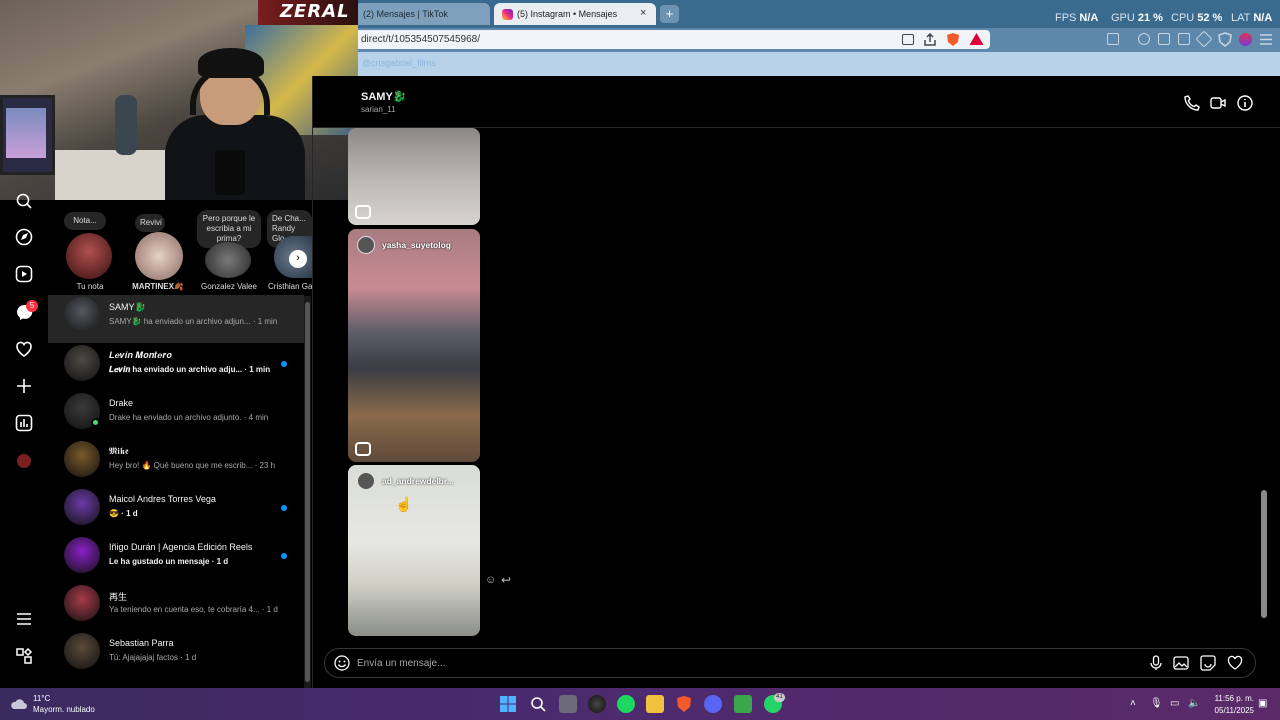 This screenshot has width=1280, height=720. Describe the element at coordinates (1232, 698) in the screenshot. I see `clock-time: 11:56 p. m.` at that location.